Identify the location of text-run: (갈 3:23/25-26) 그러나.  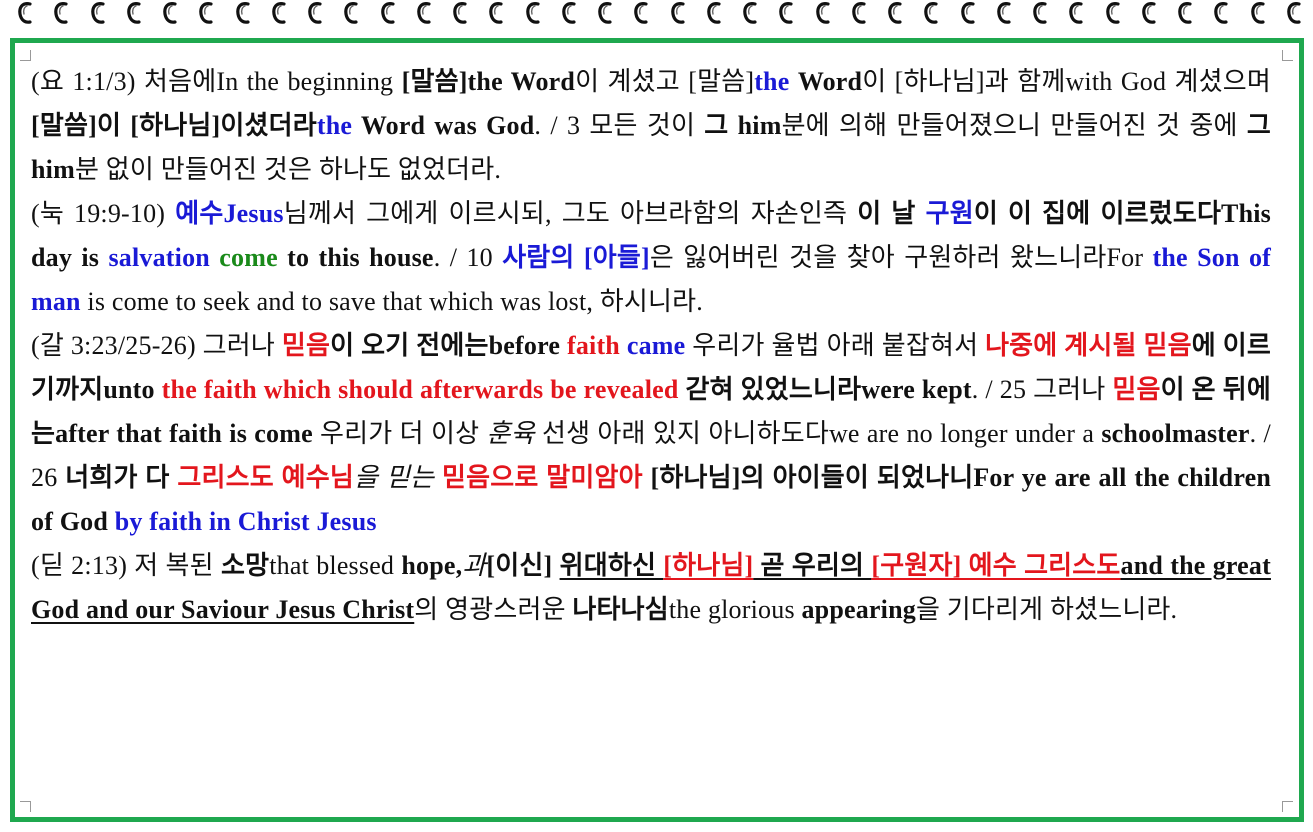
(156, 345).